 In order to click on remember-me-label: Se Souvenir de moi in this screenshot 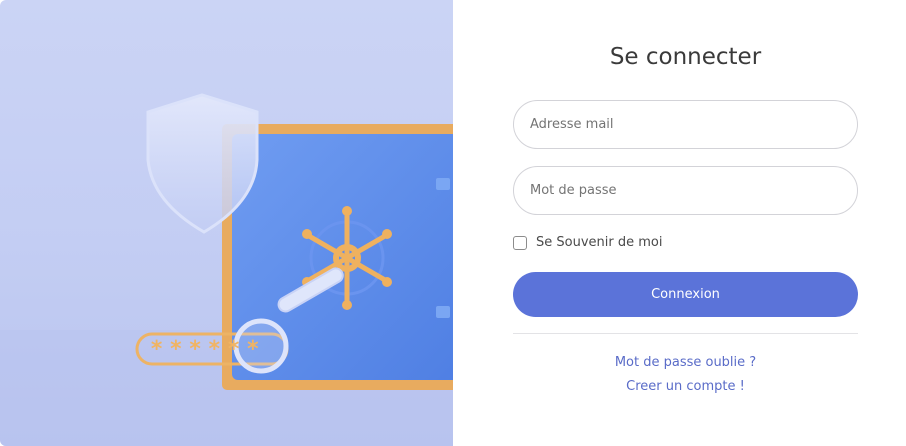, I will do `click(599, 242)`.